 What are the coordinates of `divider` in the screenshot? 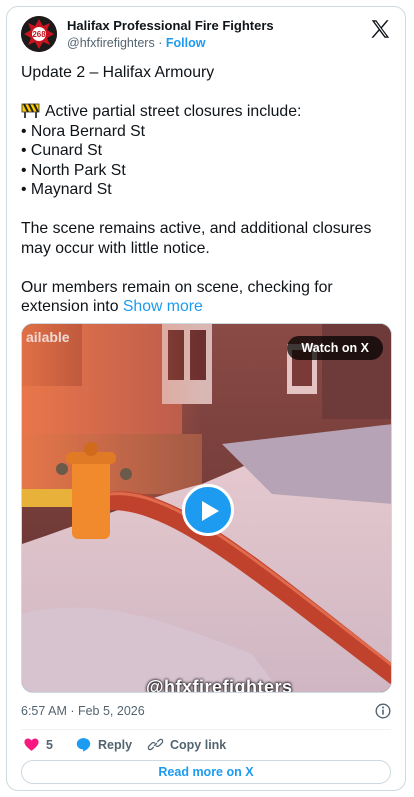 It's located at (206, 729).